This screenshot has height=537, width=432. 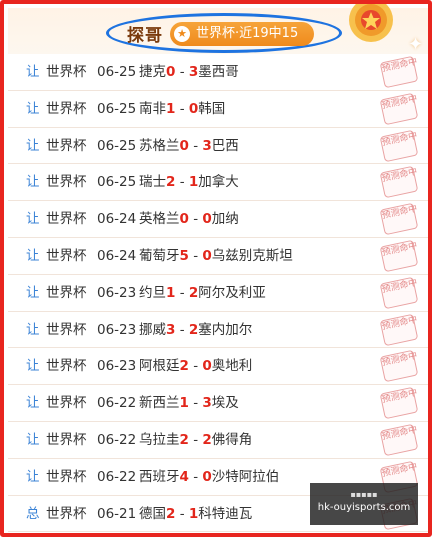 I want to click on match-row: 让世界杯 06-24 英格兰0 - 0加纳 预测命中, so click(x=218, y=219).